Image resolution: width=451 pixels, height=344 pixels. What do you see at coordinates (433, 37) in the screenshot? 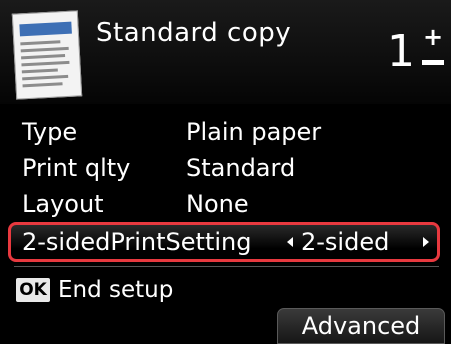
I see `plus-icon: +` at bounding box center [433, 37].